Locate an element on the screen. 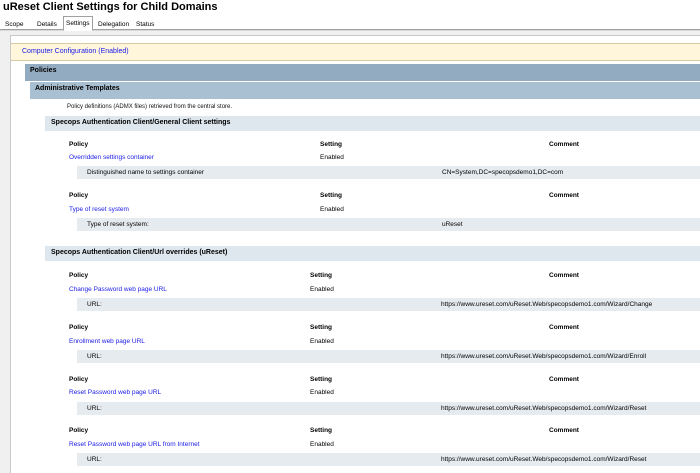 This screenshot has height=473, width=700. detail-value: uReset is located at coordinates (452, 224).